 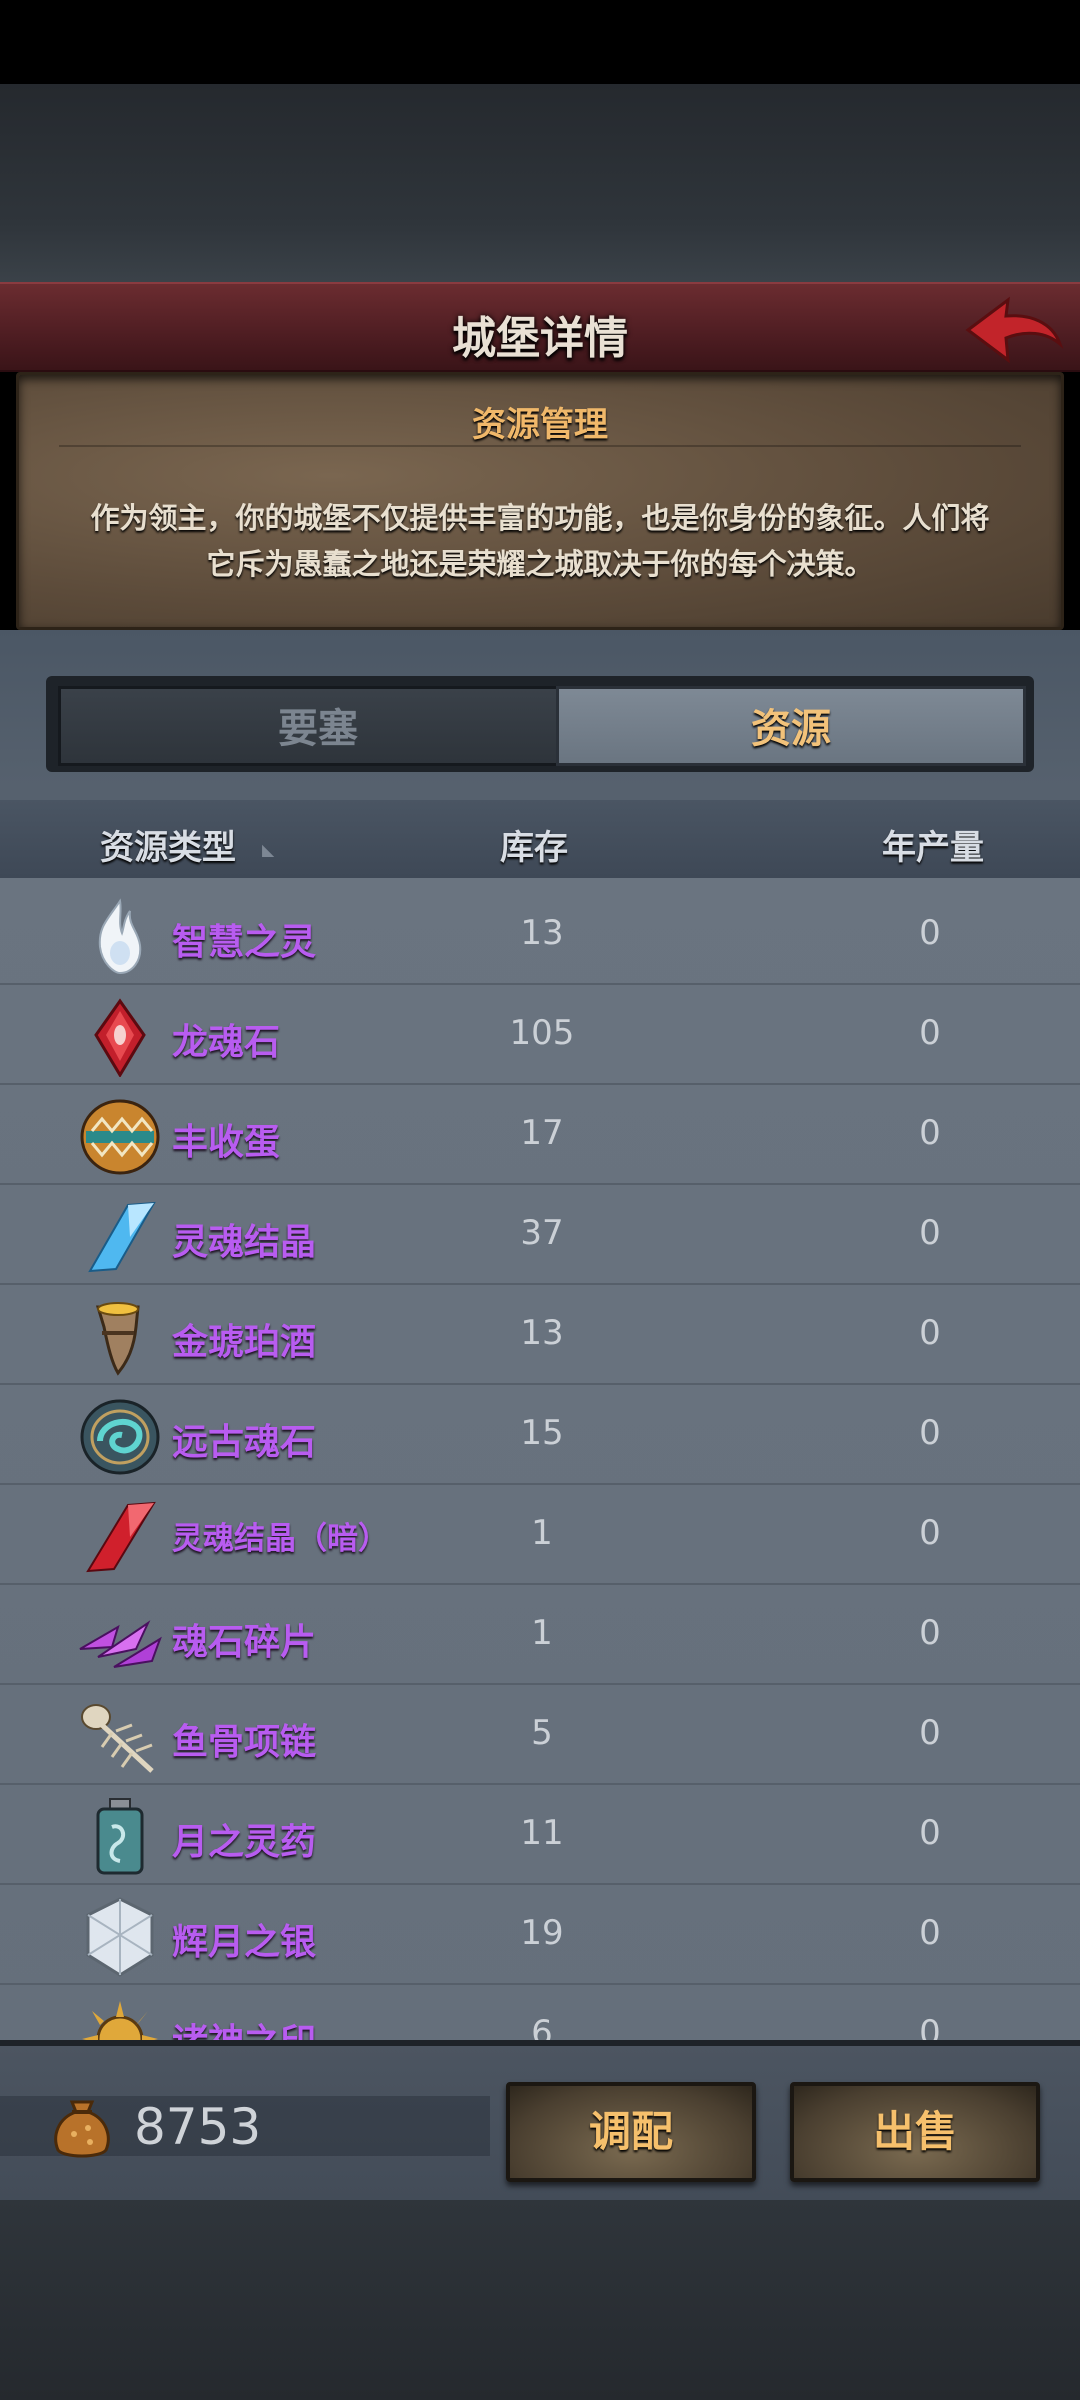 I want to click on page-title: 城堡详情, so click(x=540, y=338).